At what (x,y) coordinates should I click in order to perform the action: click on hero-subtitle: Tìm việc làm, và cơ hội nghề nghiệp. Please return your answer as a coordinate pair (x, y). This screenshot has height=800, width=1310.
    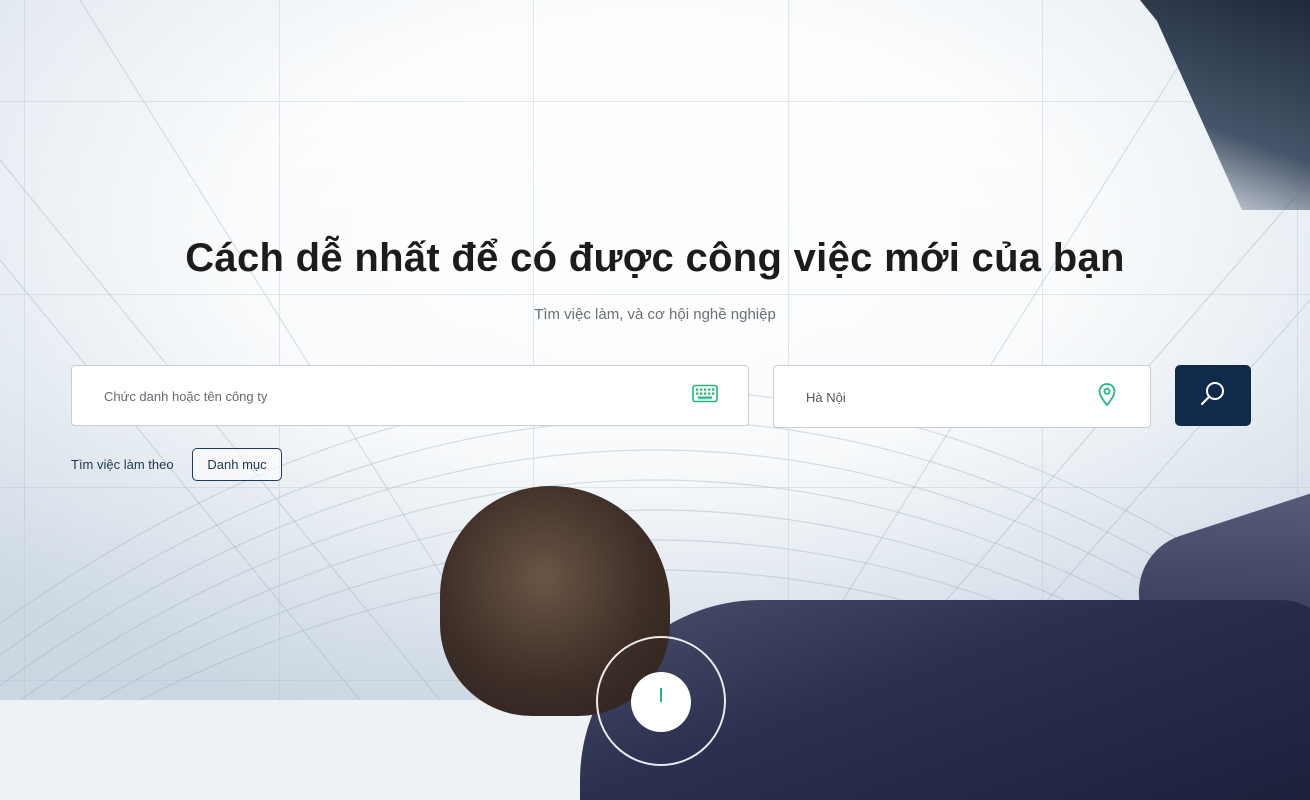
    Looking at the image, I should click on (655, 314).